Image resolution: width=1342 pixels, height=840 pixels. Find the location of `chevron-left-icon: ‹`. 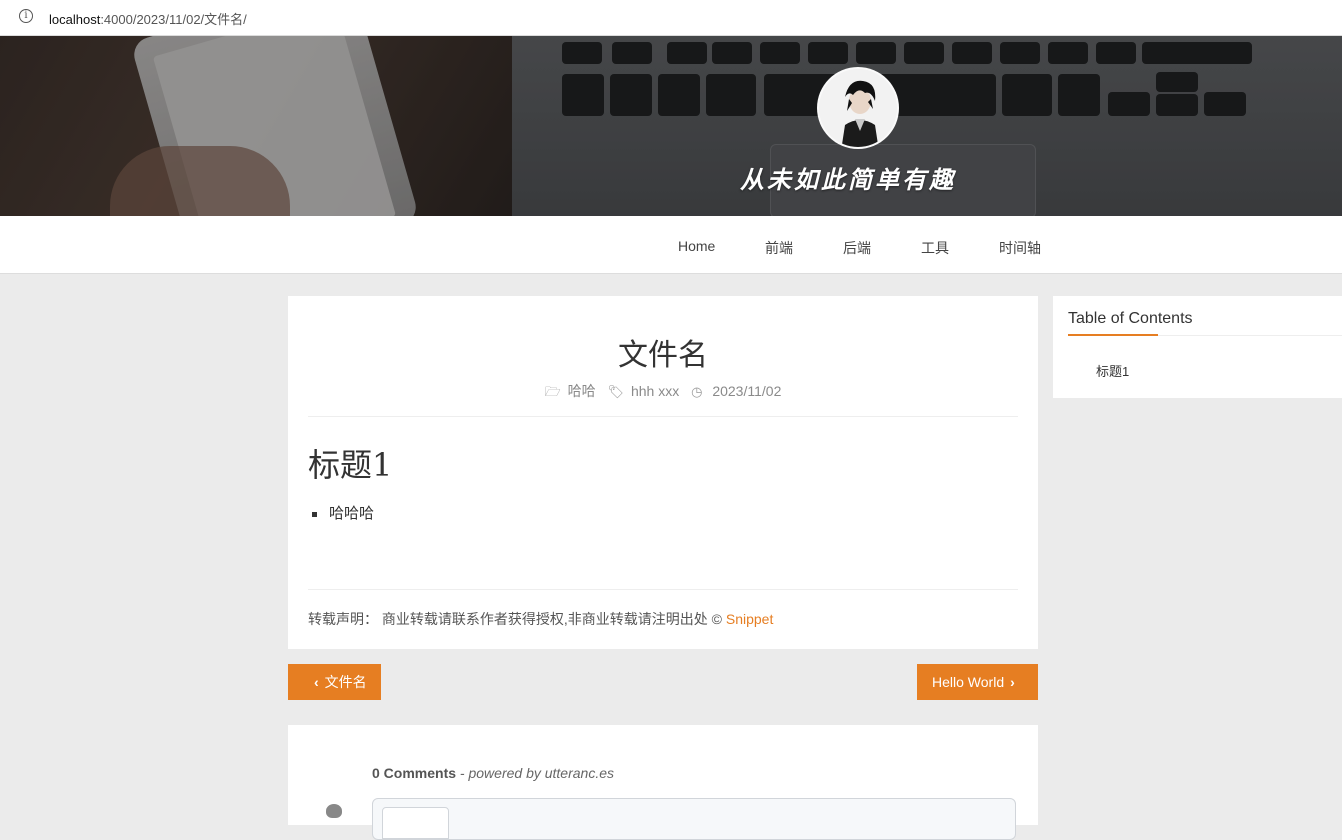

chevron-left-icon: ‹ is located at coordinates (316, 682).